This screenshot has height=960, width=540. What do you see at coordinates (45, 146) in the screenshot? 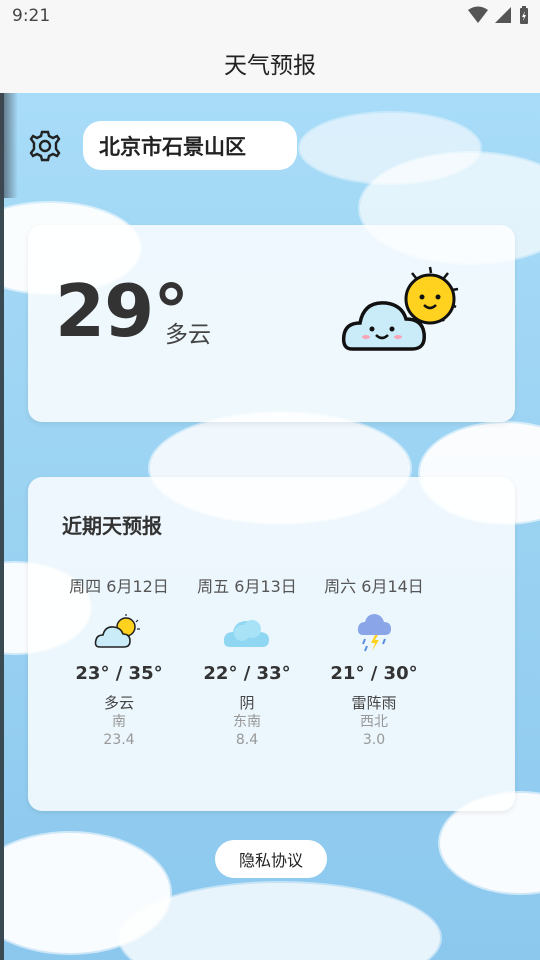
I see `gear-icon` at bounding box center [45, 146].